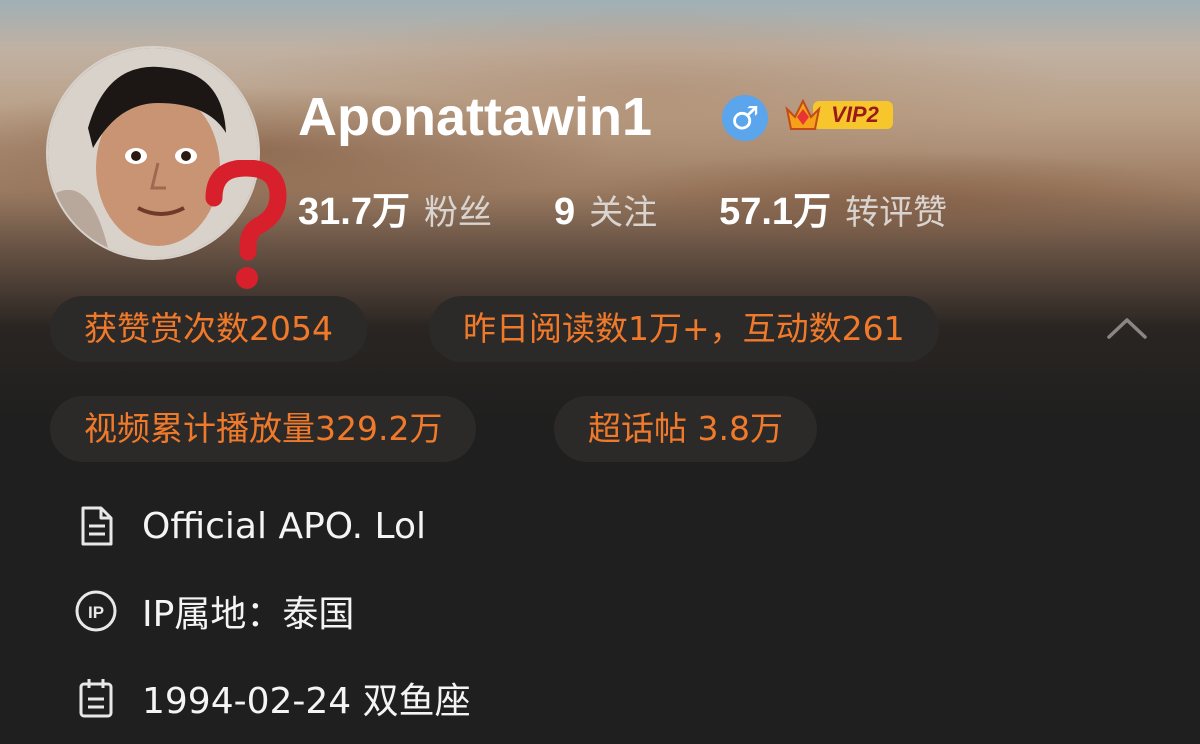 This screenshot has height=744, width=1200. I want to click on birthday-text: 1994-02-24 双鱼座, so click(306, 701).